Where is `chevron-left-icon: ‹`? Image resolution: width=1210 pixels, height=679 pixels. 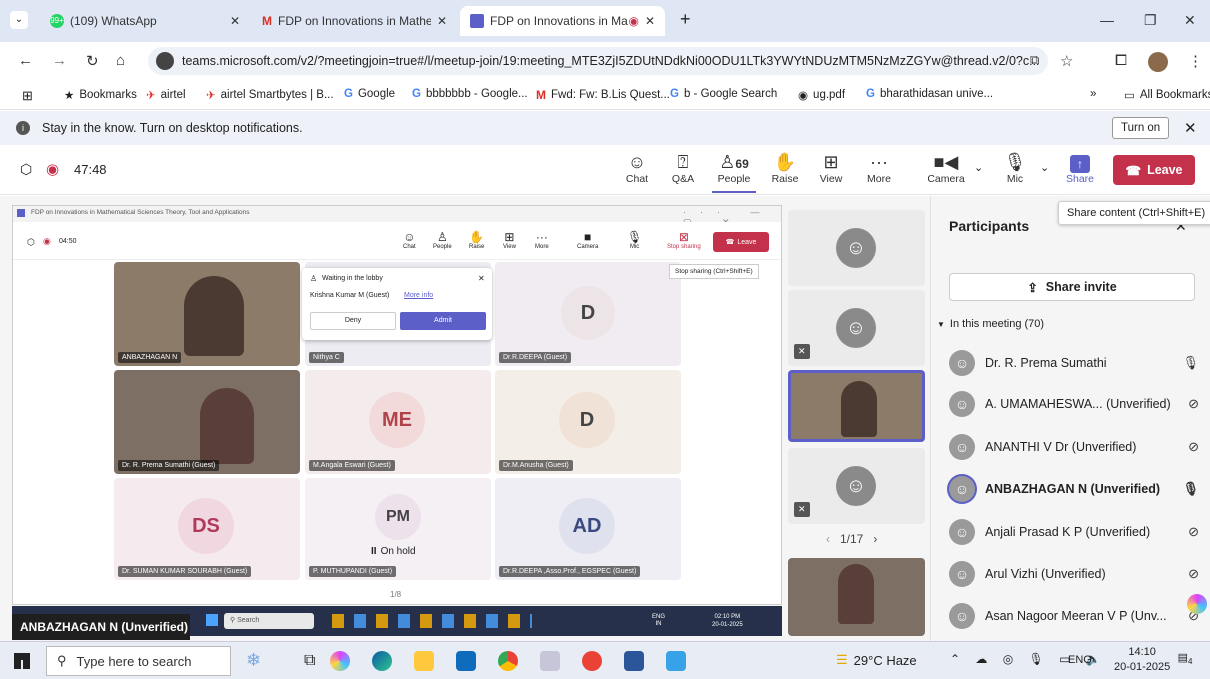 chevron-left-icon: ‹ is located at coordinates (828, 539).